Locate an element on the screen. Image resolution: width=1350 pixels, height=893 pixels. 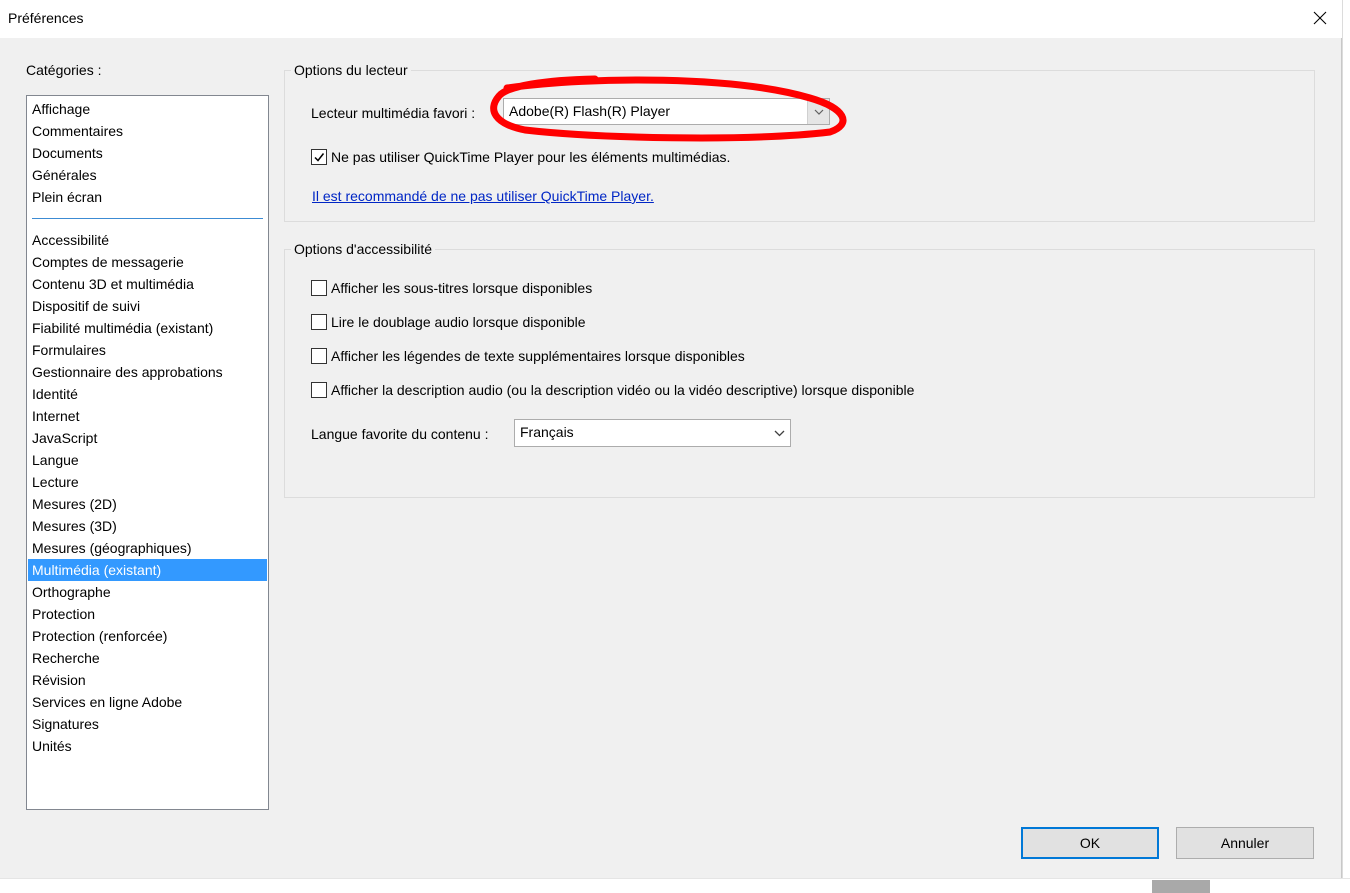
player-dropdown: Adobe(R) Flash(R) Player is located at coordinates (666, 111).